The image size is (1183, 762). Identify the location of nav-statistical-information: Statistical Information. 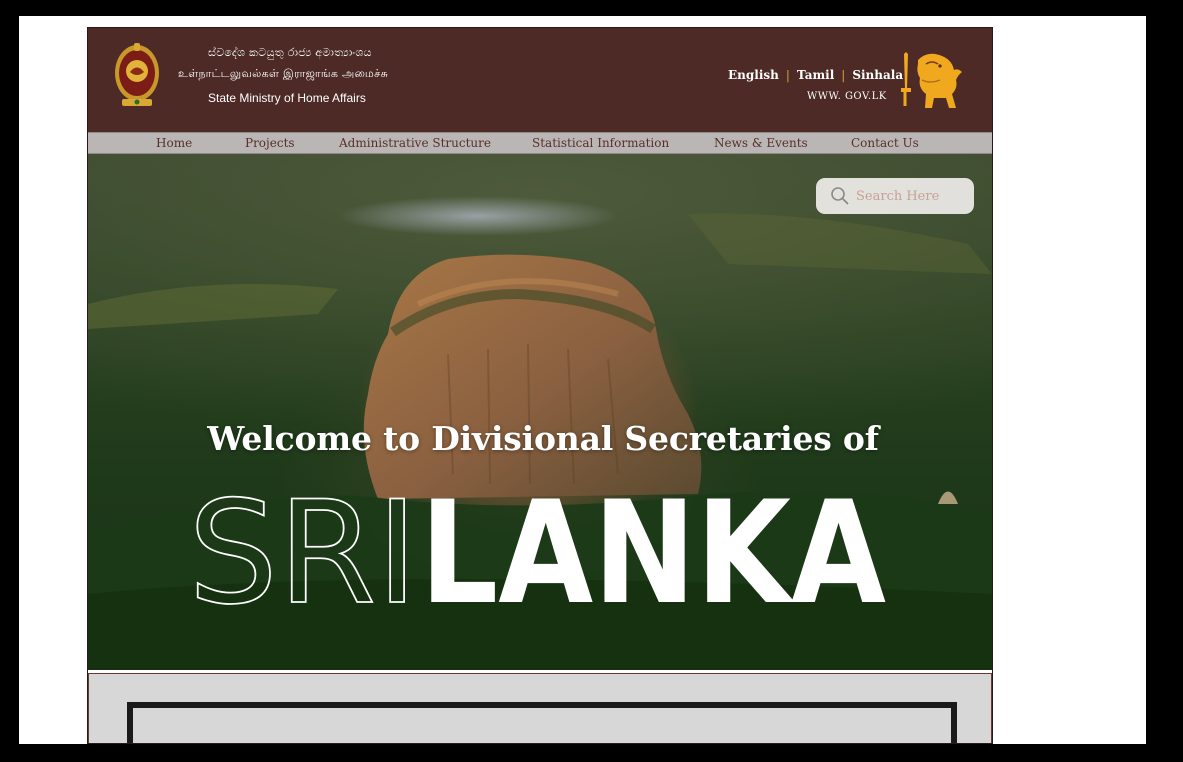
(600, 143).